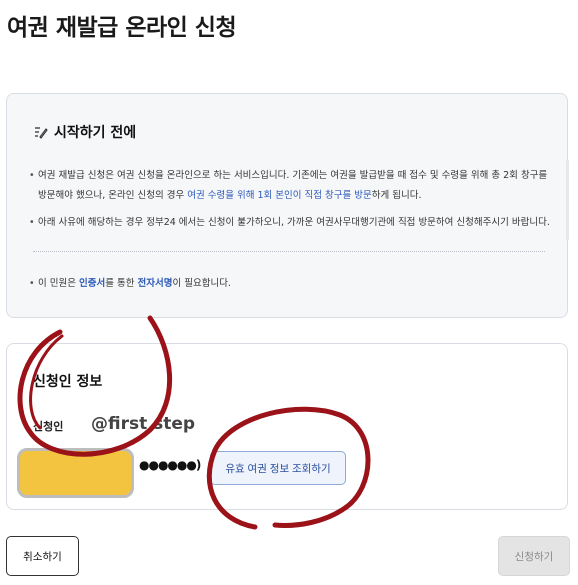 This screenshot has height=585, width=578. I want to click on notice-text: 하게 됩니다., so click(396, 195).